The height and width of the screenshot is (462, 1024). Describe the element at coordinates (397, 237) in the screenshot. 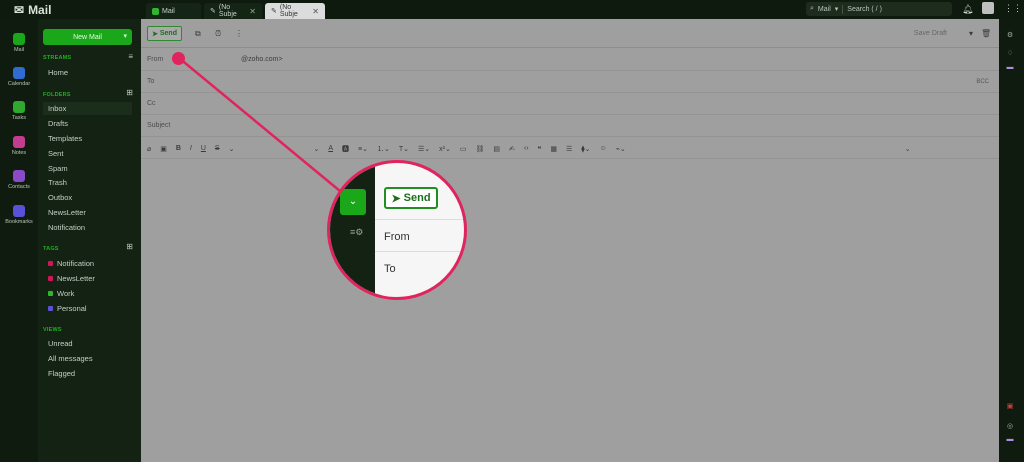

I see `zoom-from-label: From` at that location.